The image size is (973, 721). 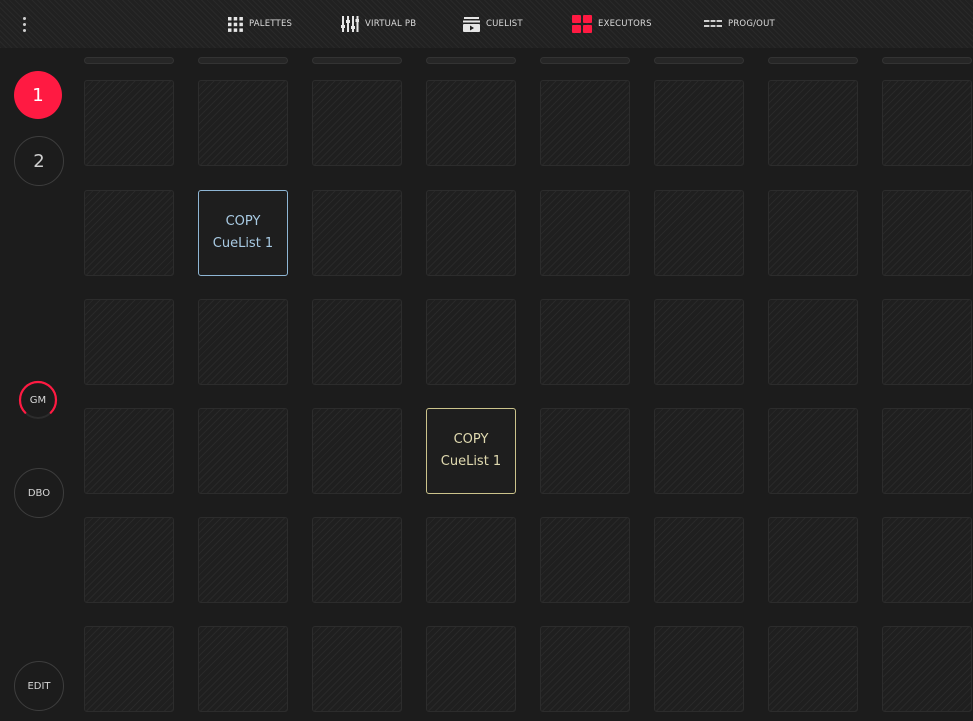 What do you see at coordinates (391, 24) in the screenshot?
I see `tab-virtual-pb-label: VIRTUAL PB` at bounding box center [391, 24].